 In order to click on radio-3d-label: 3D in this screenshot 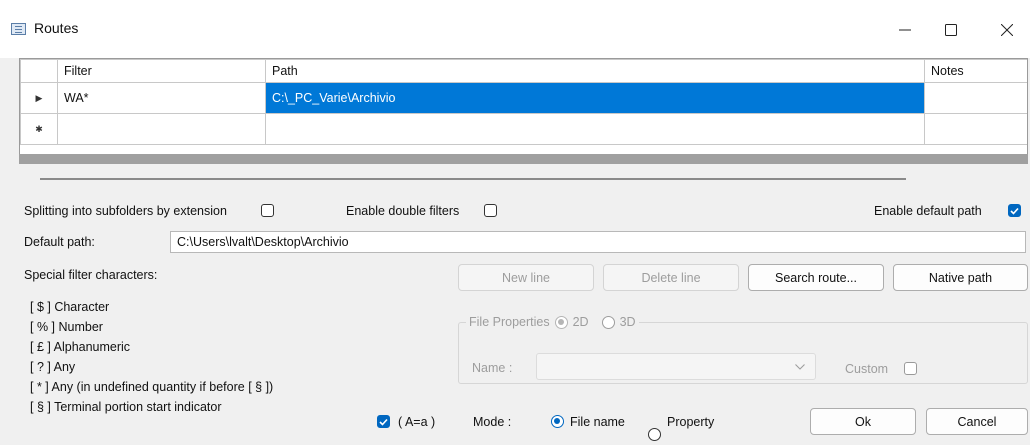, I will do `click(627, 322)`.